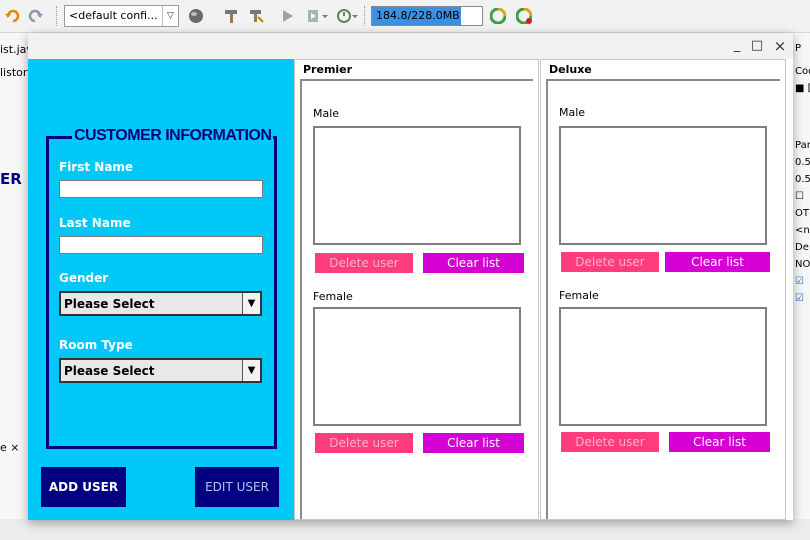  What do you see at coordinates (35, 16) in the screenshot?
I see `redo-icon` at bounding box center [35, 16].